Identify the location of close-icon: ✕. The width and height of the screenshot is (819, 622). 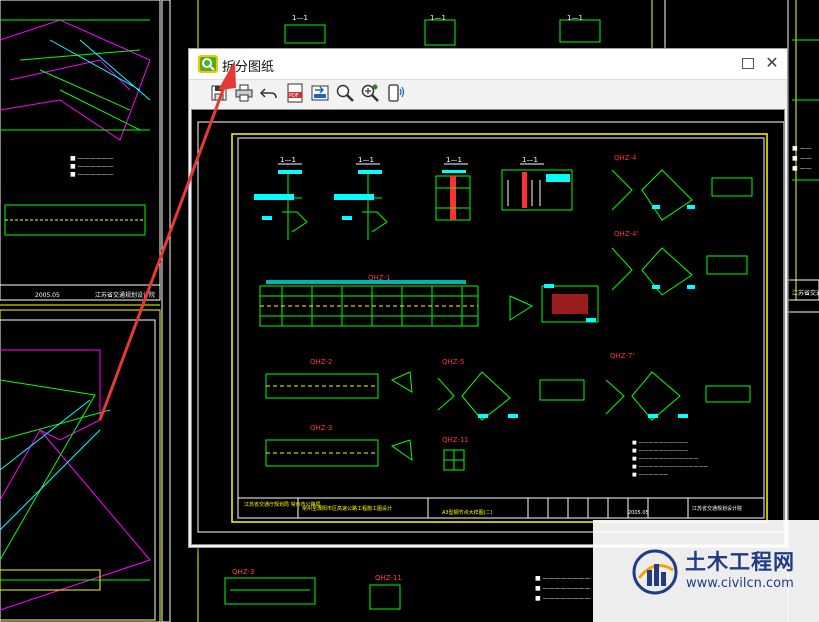
(772, 62).